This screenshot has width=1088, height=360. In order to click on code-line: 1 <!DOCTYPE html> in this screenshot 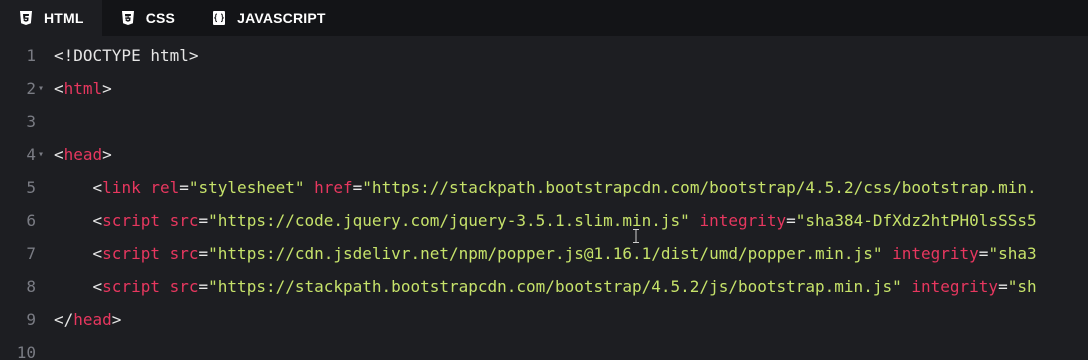, I will do `click(544, 55)`.